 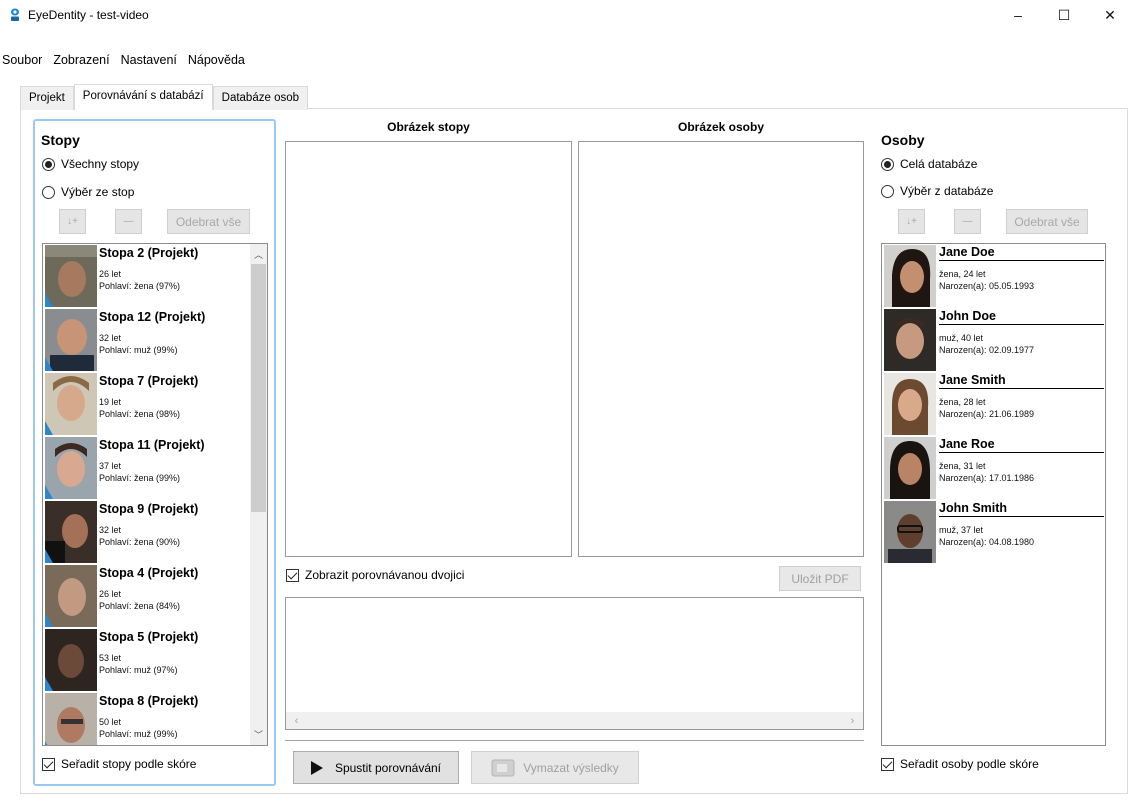 I want to click on menu-nastaveni: Nastavení, so click(x=148, y=60).